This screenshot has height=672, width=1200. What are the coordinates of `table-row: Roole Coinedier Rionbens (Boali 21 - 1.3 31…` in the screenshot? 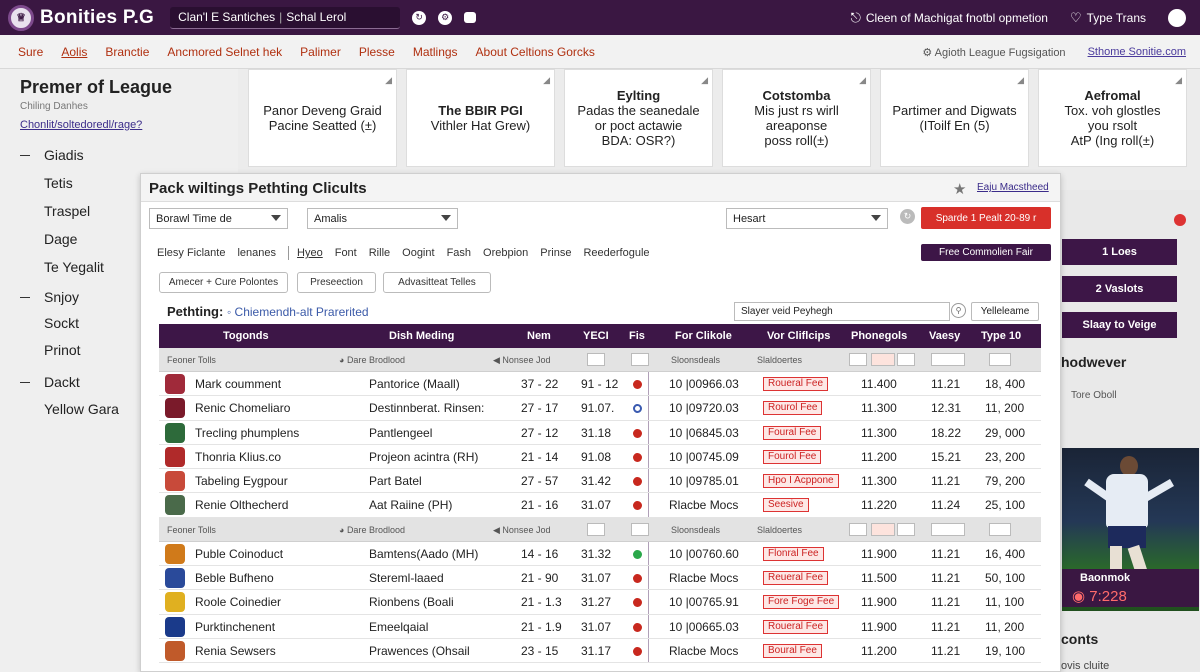 It's located at (600, 602).